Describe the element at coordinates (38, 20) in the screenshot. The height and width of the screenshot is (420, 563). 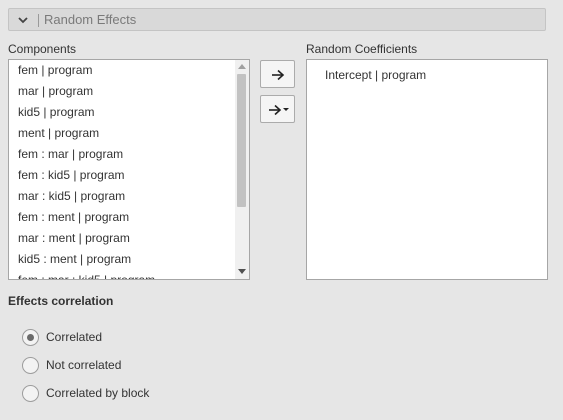
I see `header-separator` at that location.